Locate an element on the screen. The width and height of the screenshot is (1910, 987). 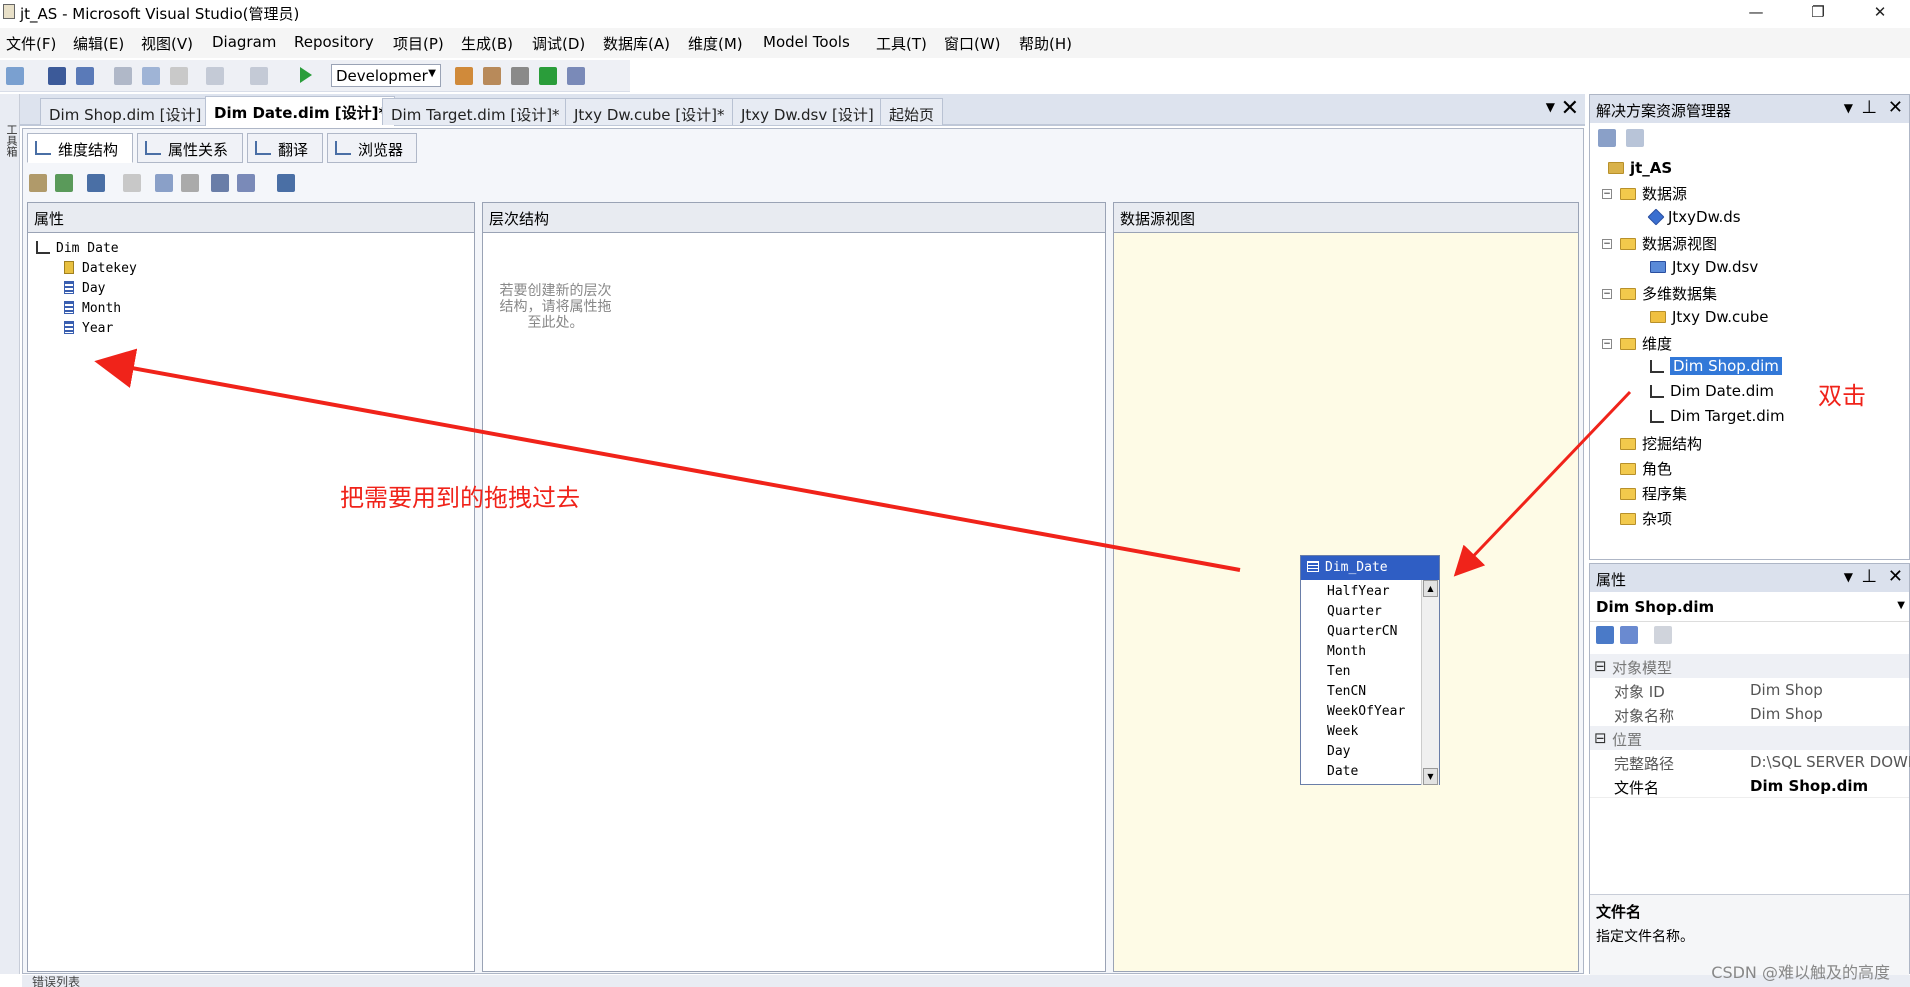
scroll-up-icon: ▲ is located at coordinates (1430, 588).